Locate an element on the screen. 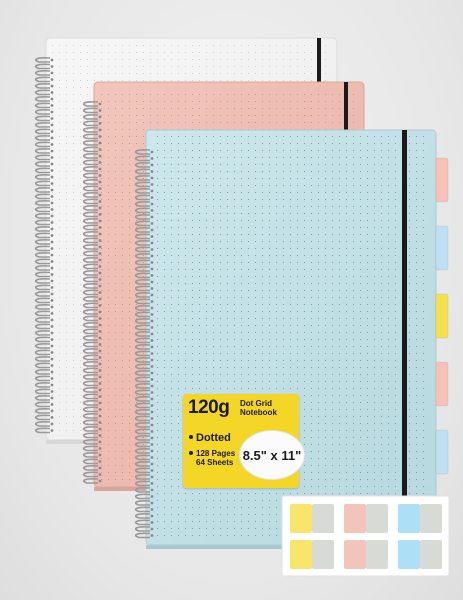 This screenshot has height=600, width=463. product-type-line-2: Notebook is located at coordinates (258, 412).